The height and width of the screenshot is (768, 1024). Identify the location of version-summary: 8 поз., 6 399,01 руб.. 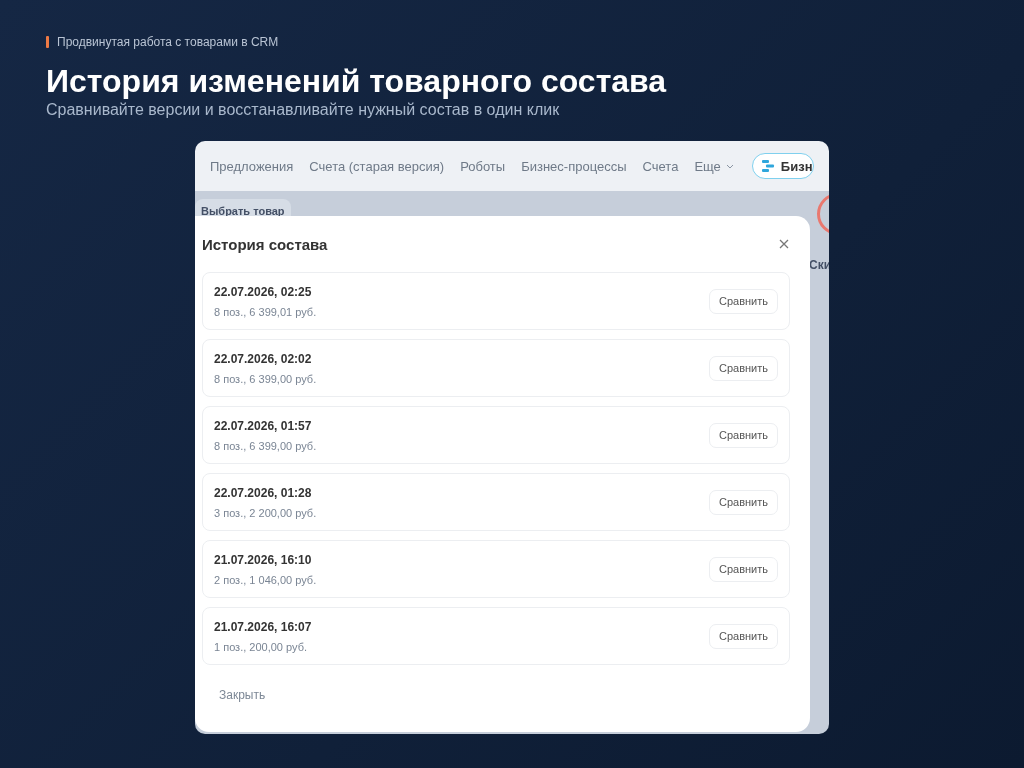
(265, 311).